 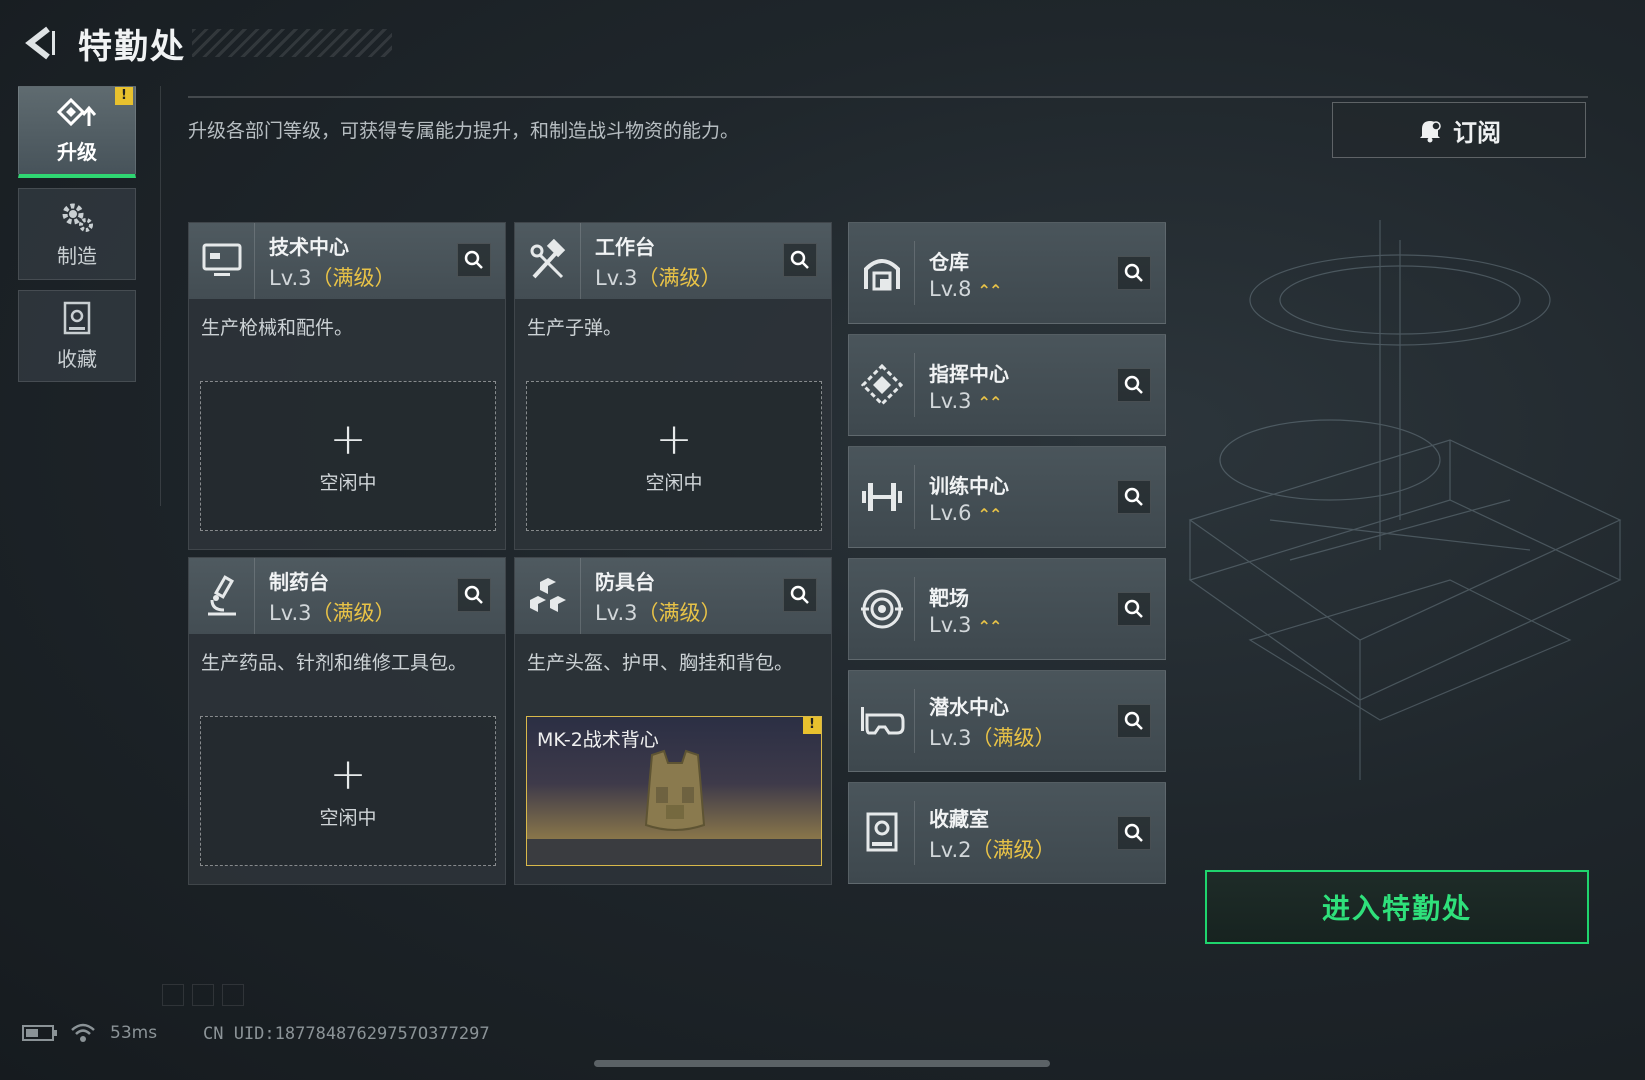 I want to click on computer-icon, so click(x=221, y=259).